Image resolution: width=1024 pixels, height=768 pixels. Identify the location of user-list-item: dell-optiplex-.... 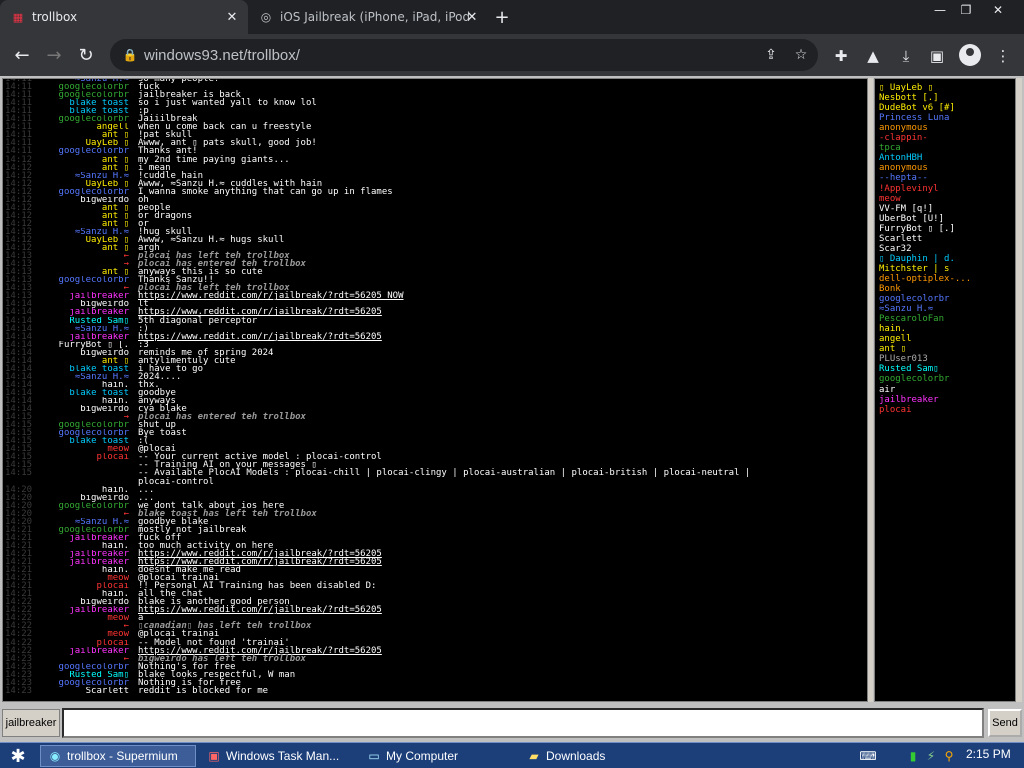
(946, 279).